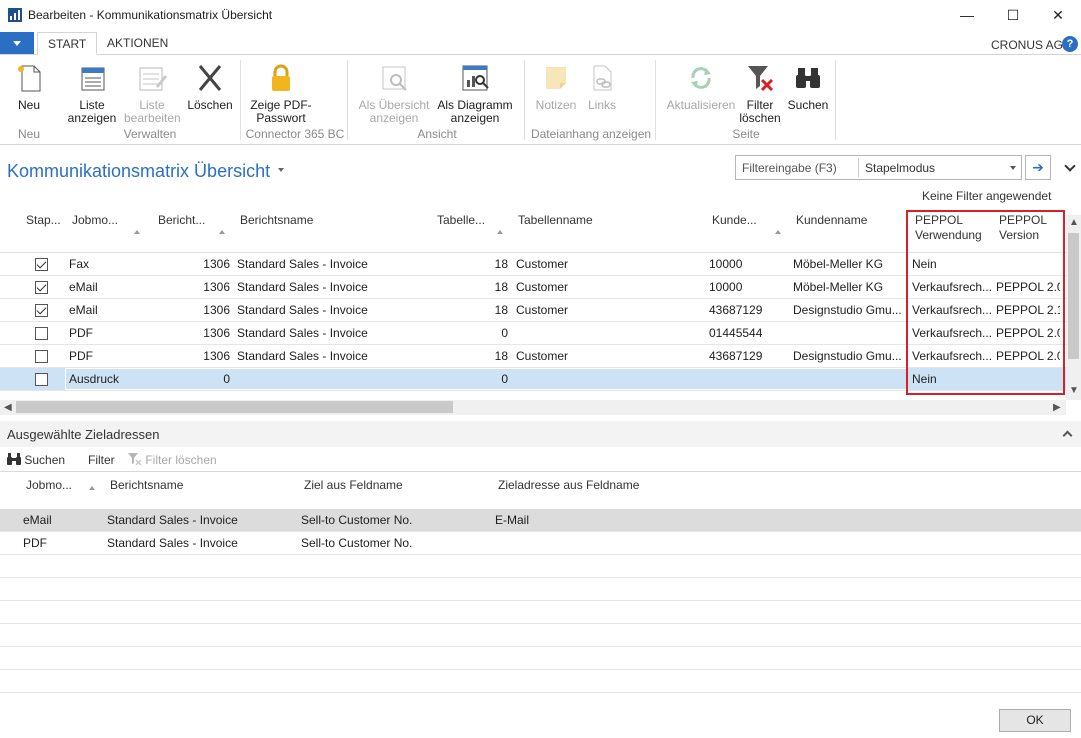 This screenshot has width=1081, height=738. What do you see at coordinates (101, 460) in the screenshot?
I see `subpage-filter-button: Filter` at bounding box center [101, 460].